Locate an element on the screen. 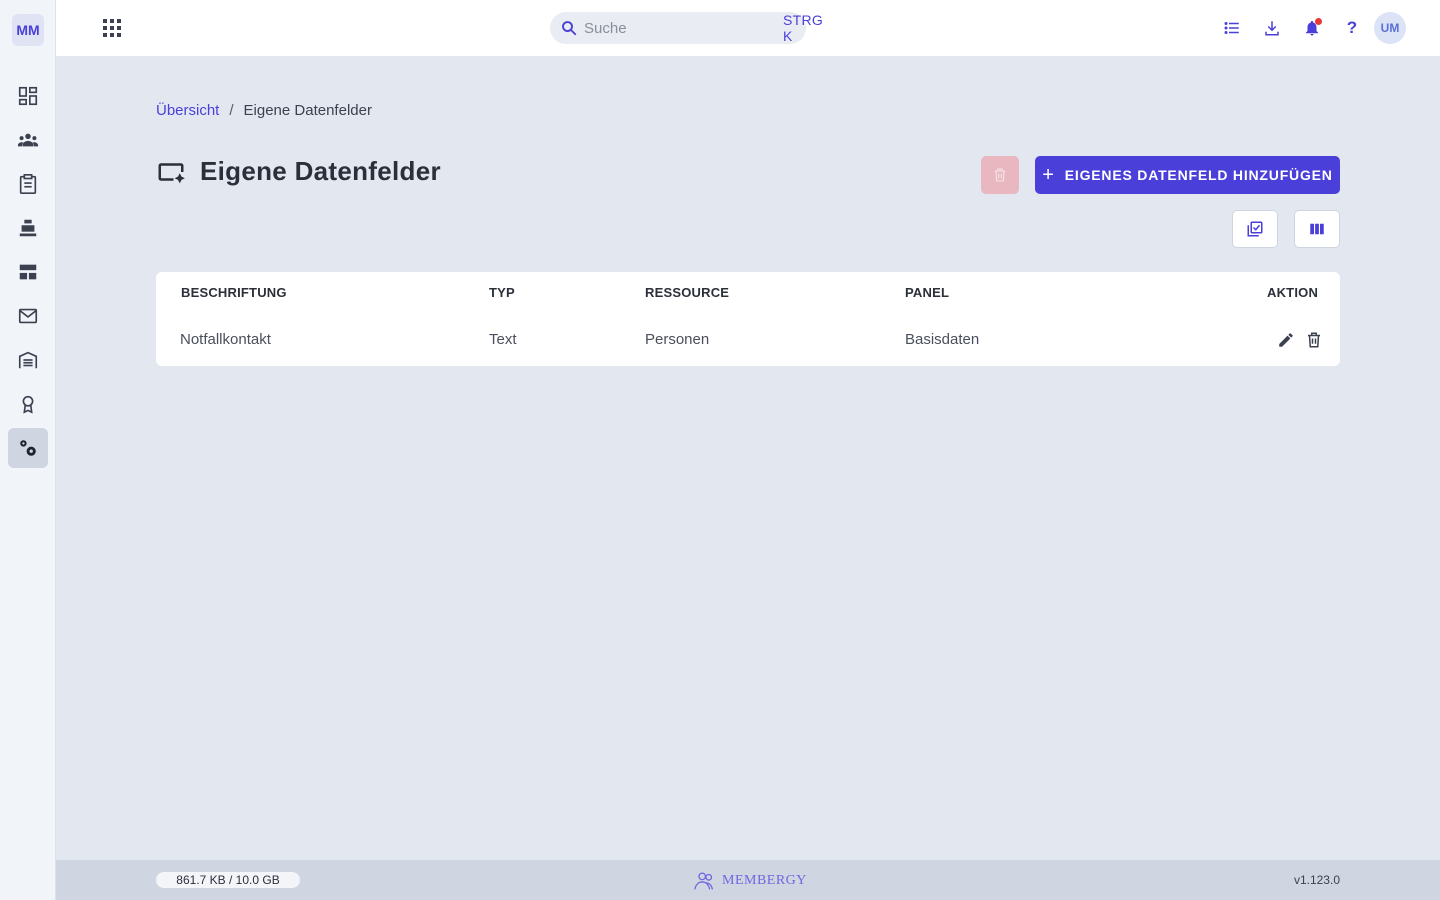  top-bar: STRG K ? UM is located at coordinates (748, 28).